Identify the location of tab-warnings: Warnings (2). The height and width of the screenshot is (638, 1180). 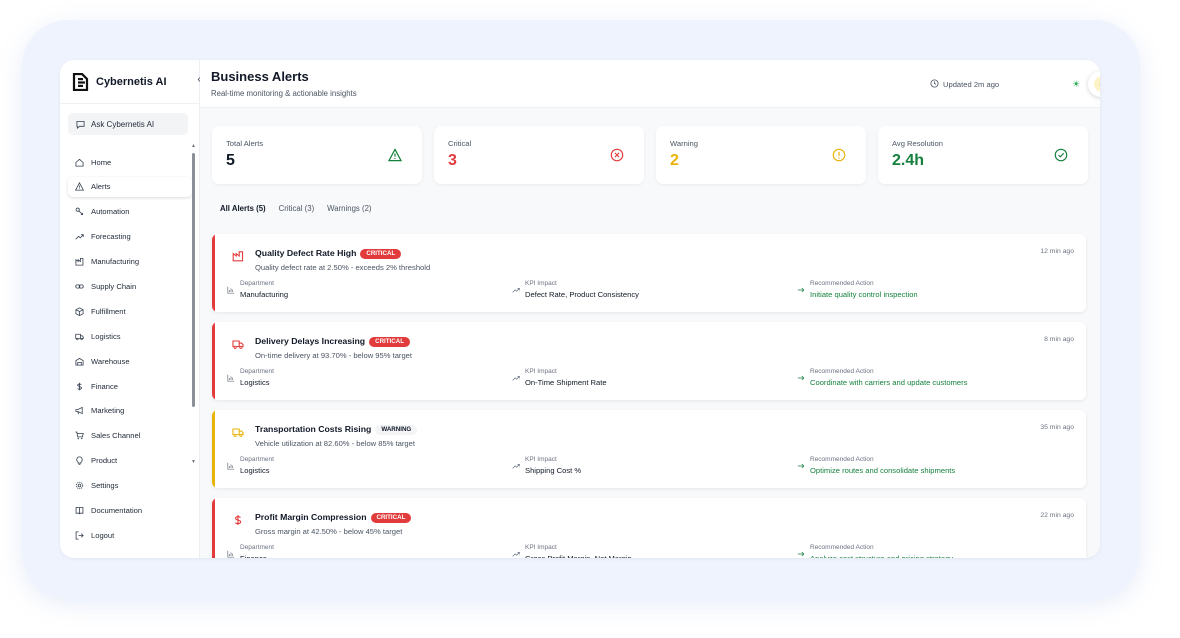
(349, 208).